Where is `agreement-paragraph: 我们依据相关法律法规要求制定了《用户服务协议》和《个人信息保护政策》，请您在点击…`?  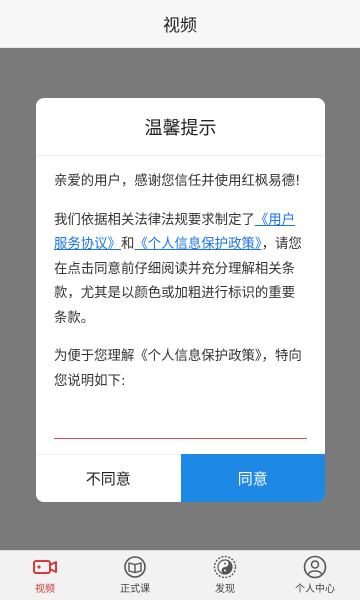 agreement-paragraph: 我们依据相关法律法规要求制定了《用户服务协议》和《个人信息保护政策》，请您在点击… is located at coordinates (180, 270).